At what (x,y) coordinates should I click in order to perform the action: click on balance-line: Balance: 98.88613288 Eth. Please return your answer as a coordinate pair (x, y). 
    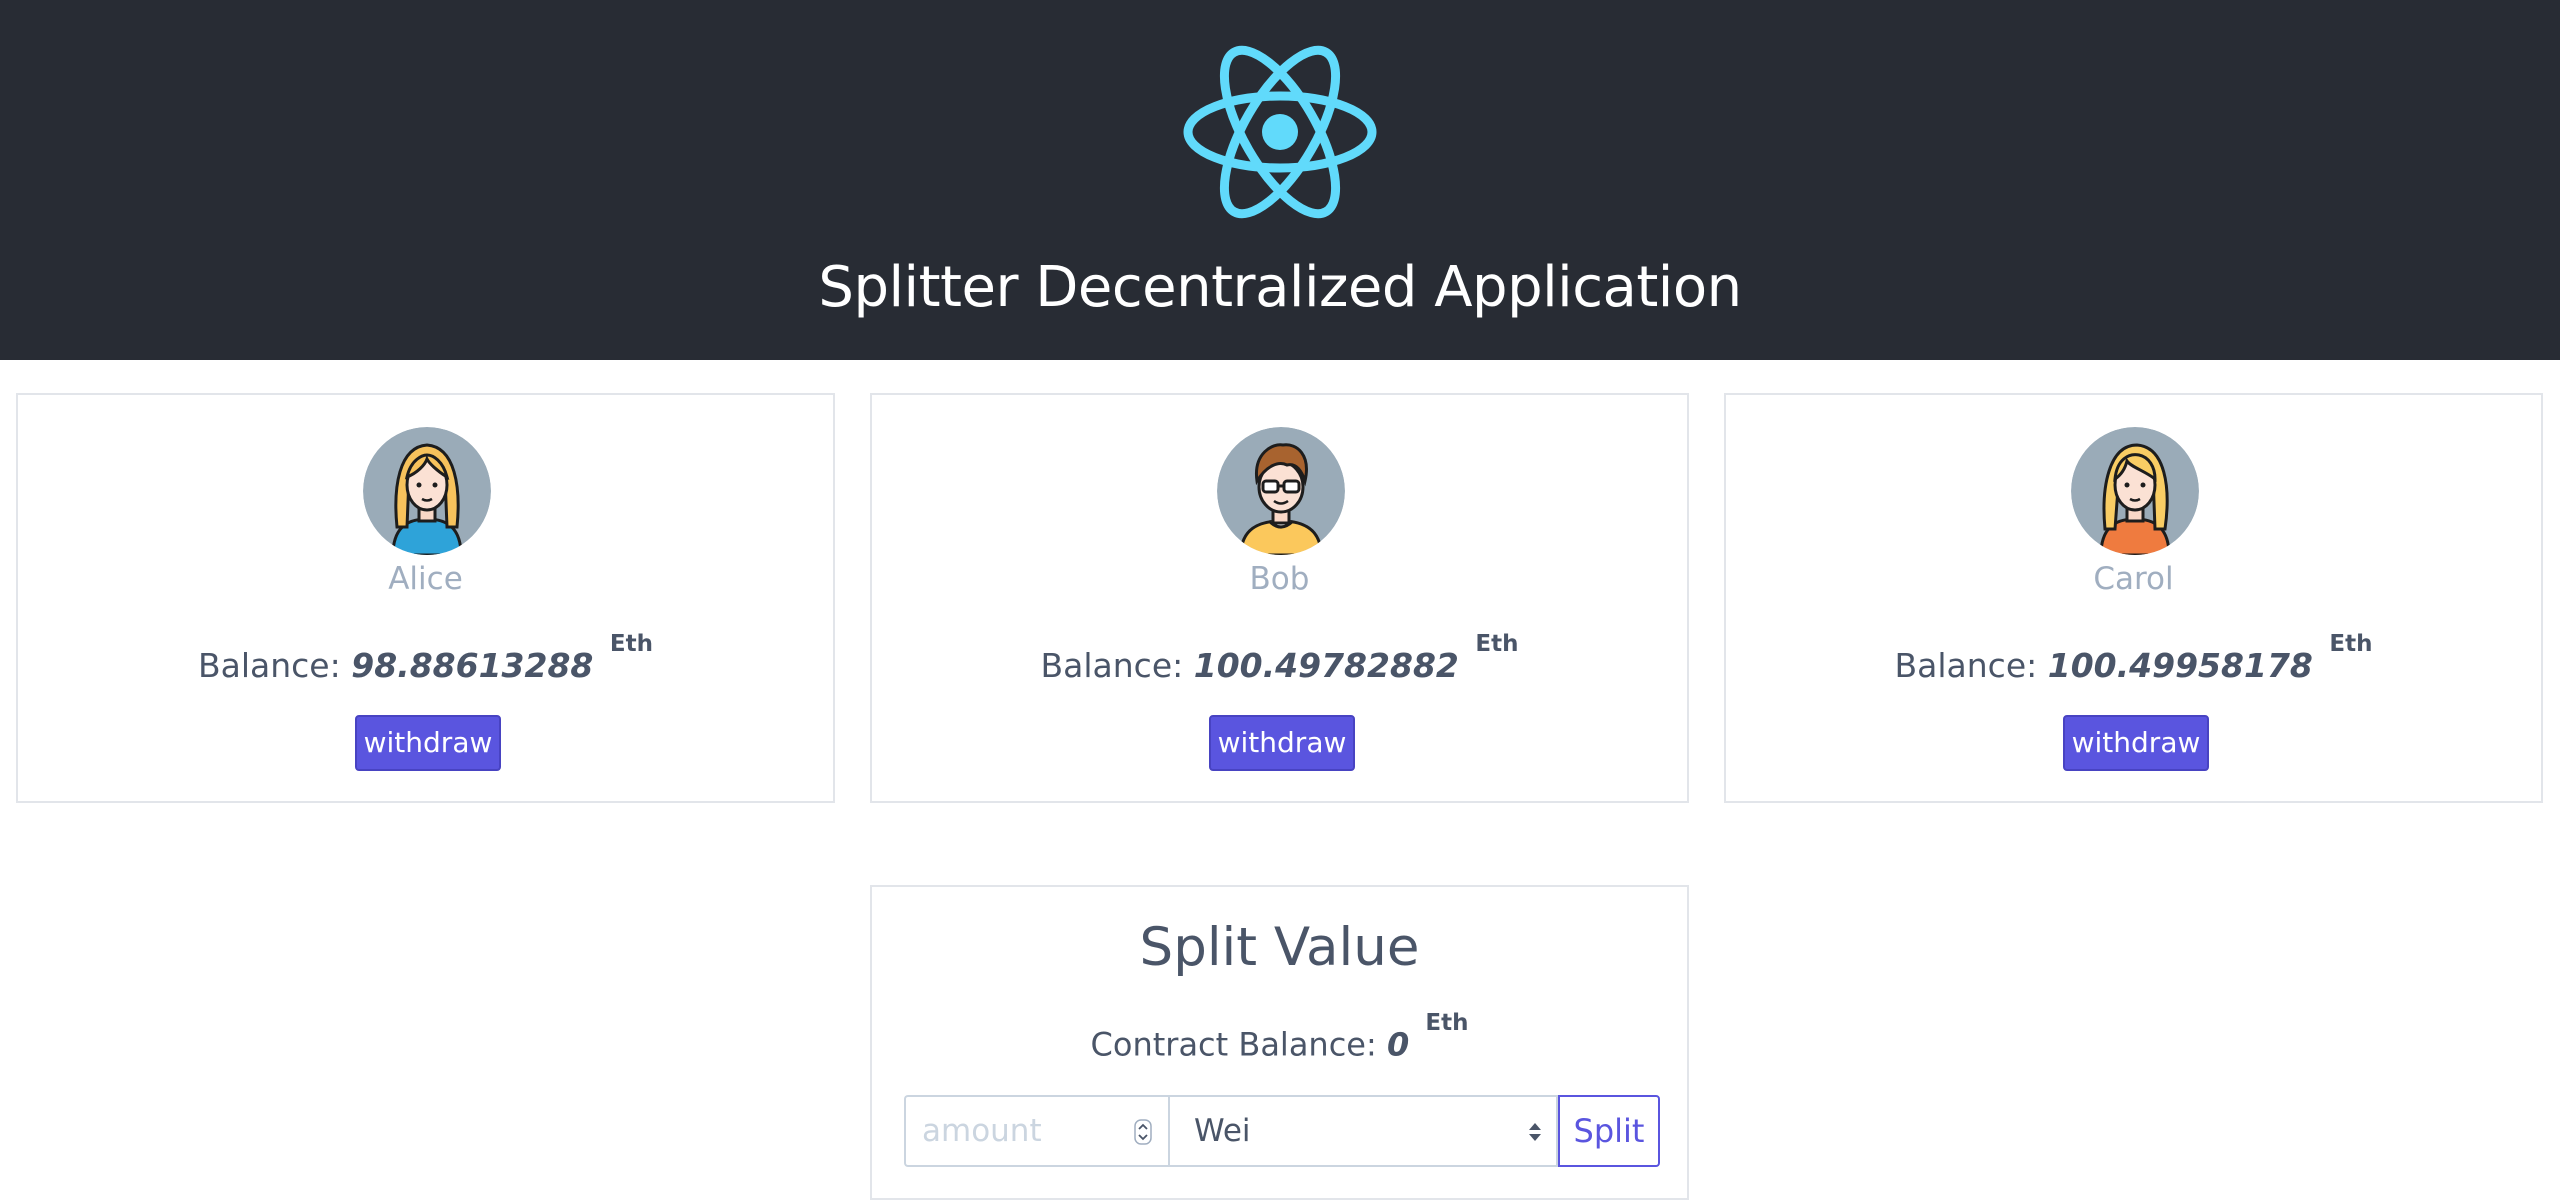
    Looking at the image, I should click on (425, 660).